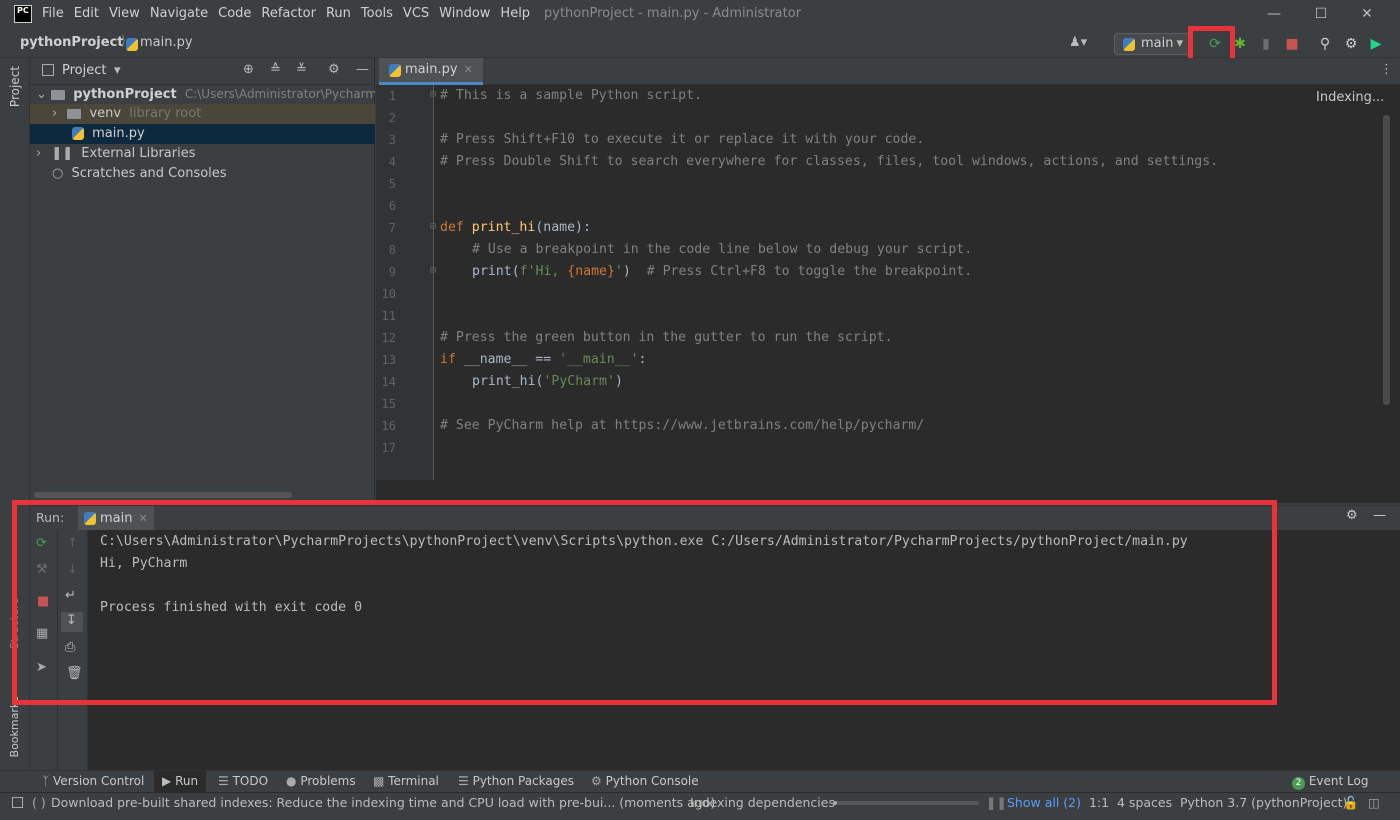 This screenshot has width=1400, height=820. I want to click on tool-tab-todo: ☰ TODO, so click(243, 781).